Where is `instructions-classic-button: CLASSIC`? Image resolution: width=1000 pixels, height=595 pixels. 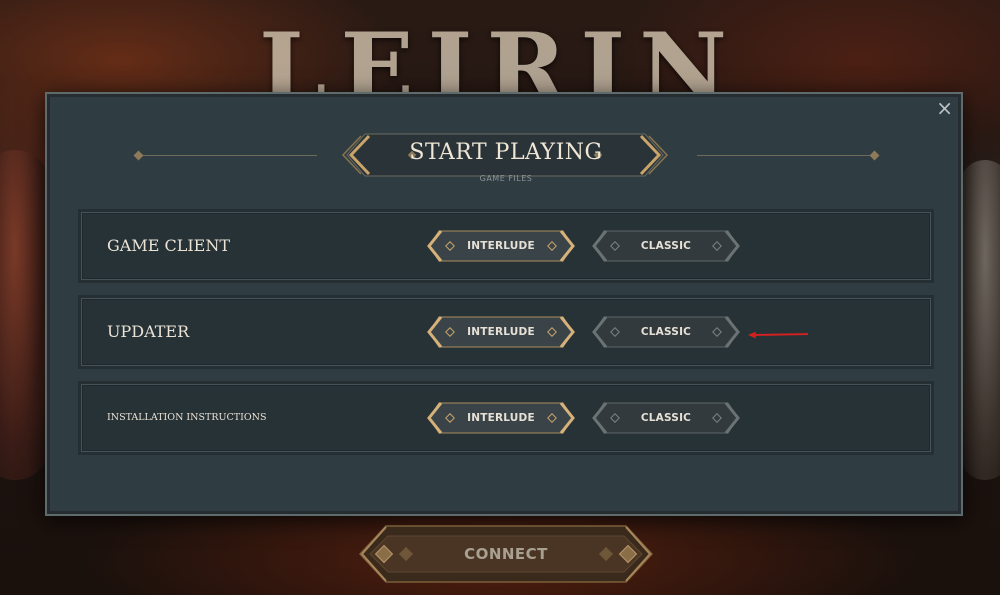
instructions-classic-button: CLASSIC is located at coordinates (666, 418).